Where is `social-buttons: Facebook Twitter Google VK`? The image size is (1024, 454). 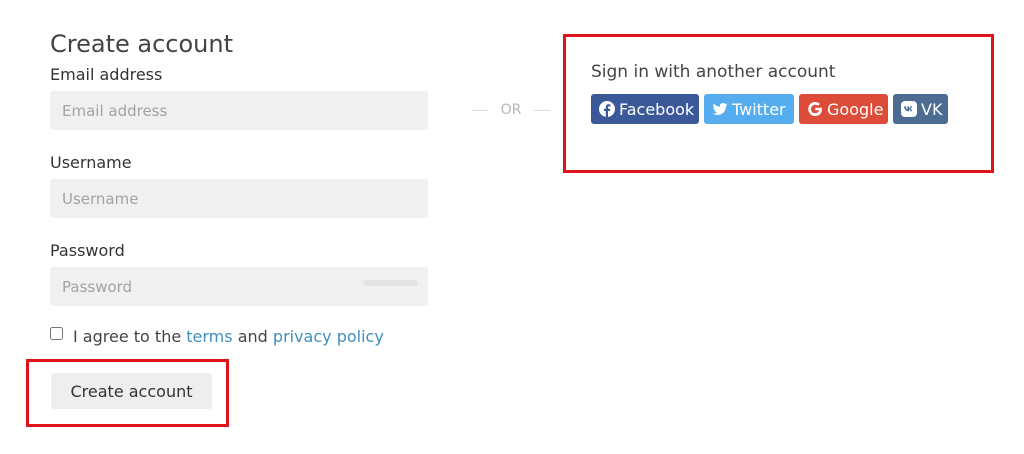
social-buttons: Facebook Twitter Google VK is located at coordinates (769, 109).